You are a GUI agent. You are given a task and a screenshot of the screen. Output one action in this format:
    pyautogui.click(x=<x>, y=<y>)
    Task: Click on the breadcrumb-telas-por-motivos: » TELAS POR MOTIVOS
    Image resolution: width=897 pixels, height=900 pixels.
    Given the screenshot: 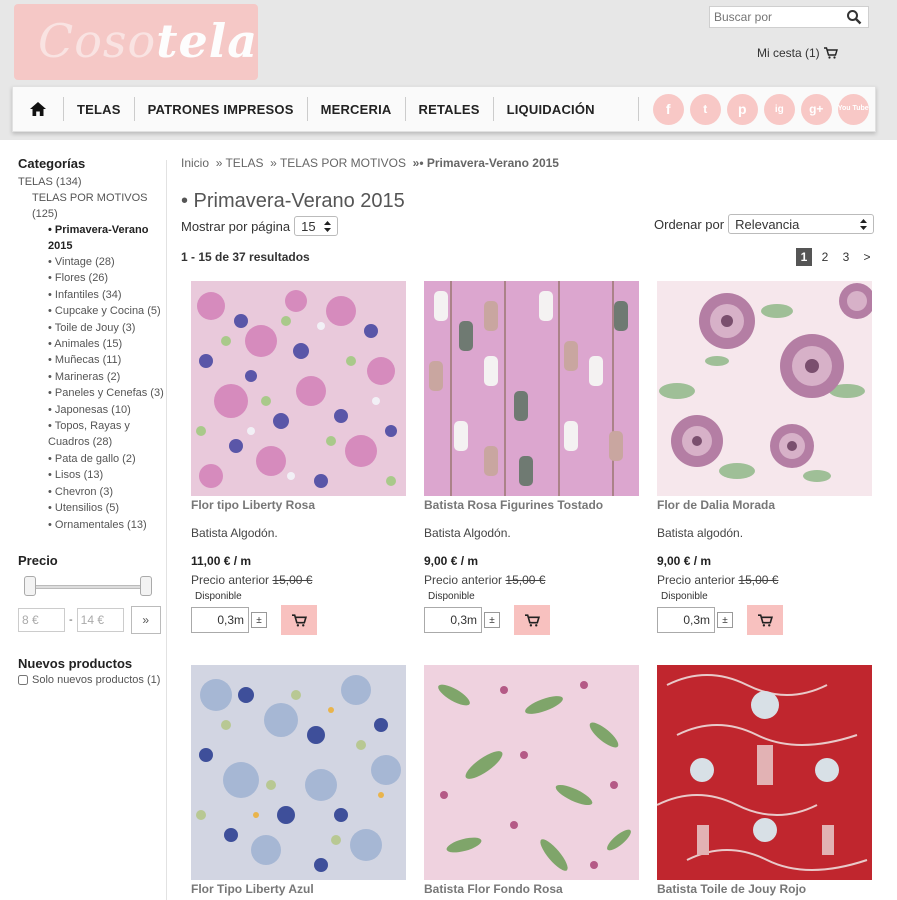 What is the action you would take?
    pyautogui.click(x=338, y=163)
    